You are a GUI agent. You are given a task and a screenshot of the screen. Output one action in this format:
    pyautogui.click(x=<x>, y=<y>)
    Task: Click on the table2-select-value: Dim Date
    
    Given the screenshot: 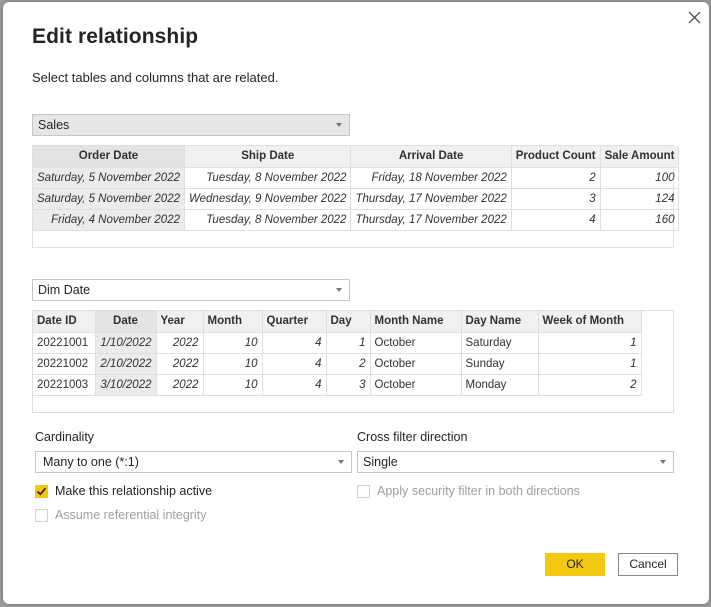 What is the action you would take?
    pyautogui.click(x=64, y=290)
    